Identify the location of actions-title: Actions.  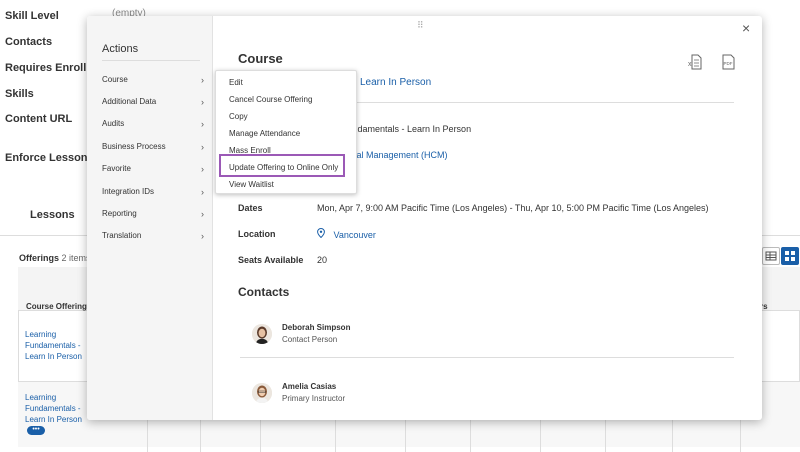
(120, 49).